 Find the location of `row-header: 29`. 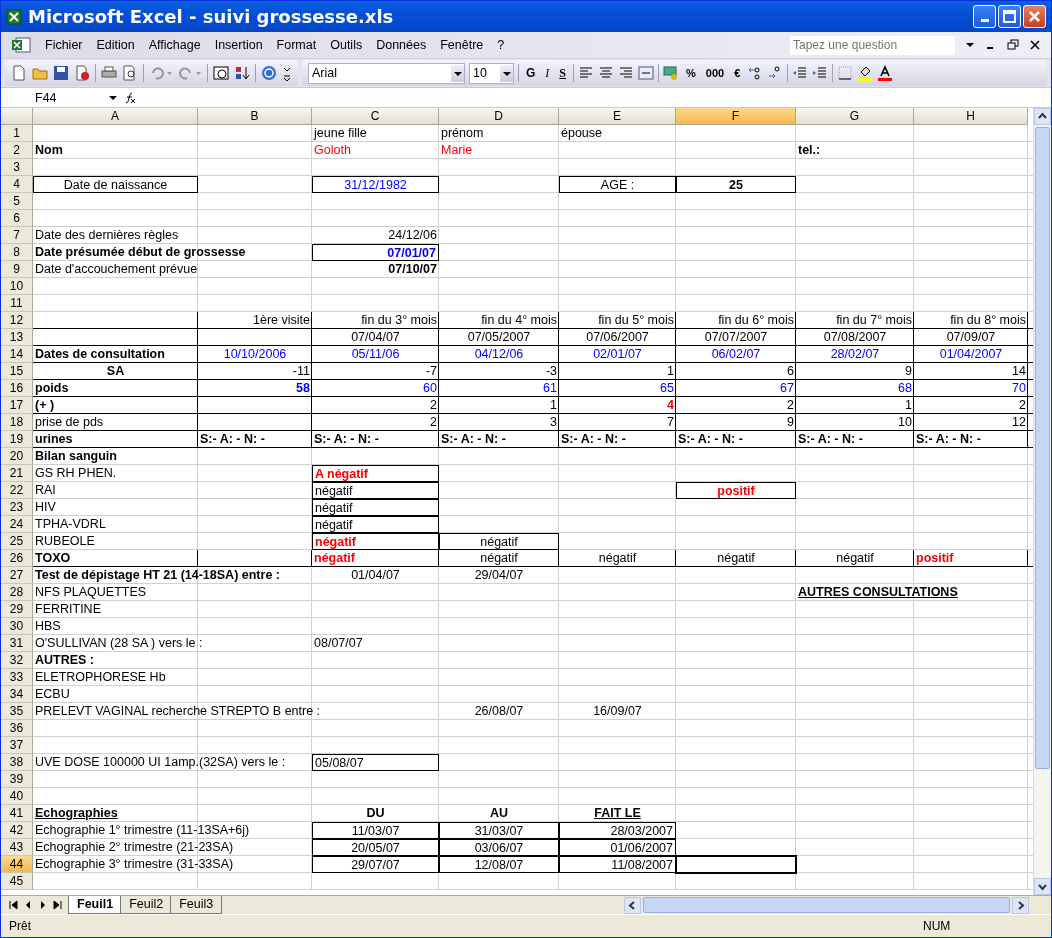

row-header: 29 is located at coordinates (17, 609).